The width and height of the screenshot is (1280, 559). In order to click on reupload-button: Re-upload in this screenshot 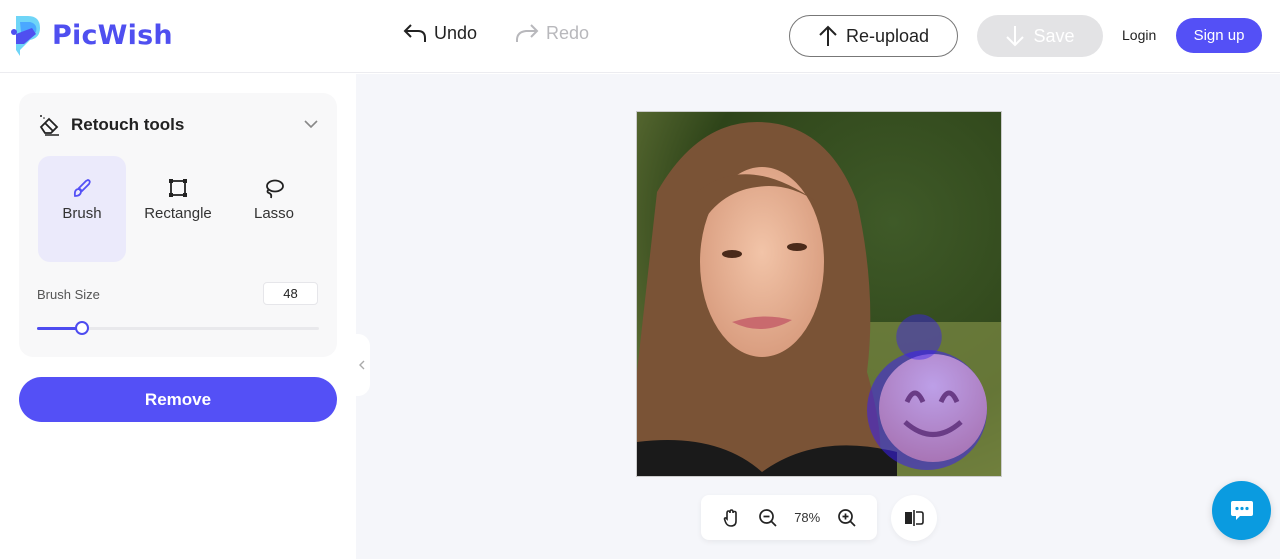, I will do `click(873, 36)`.